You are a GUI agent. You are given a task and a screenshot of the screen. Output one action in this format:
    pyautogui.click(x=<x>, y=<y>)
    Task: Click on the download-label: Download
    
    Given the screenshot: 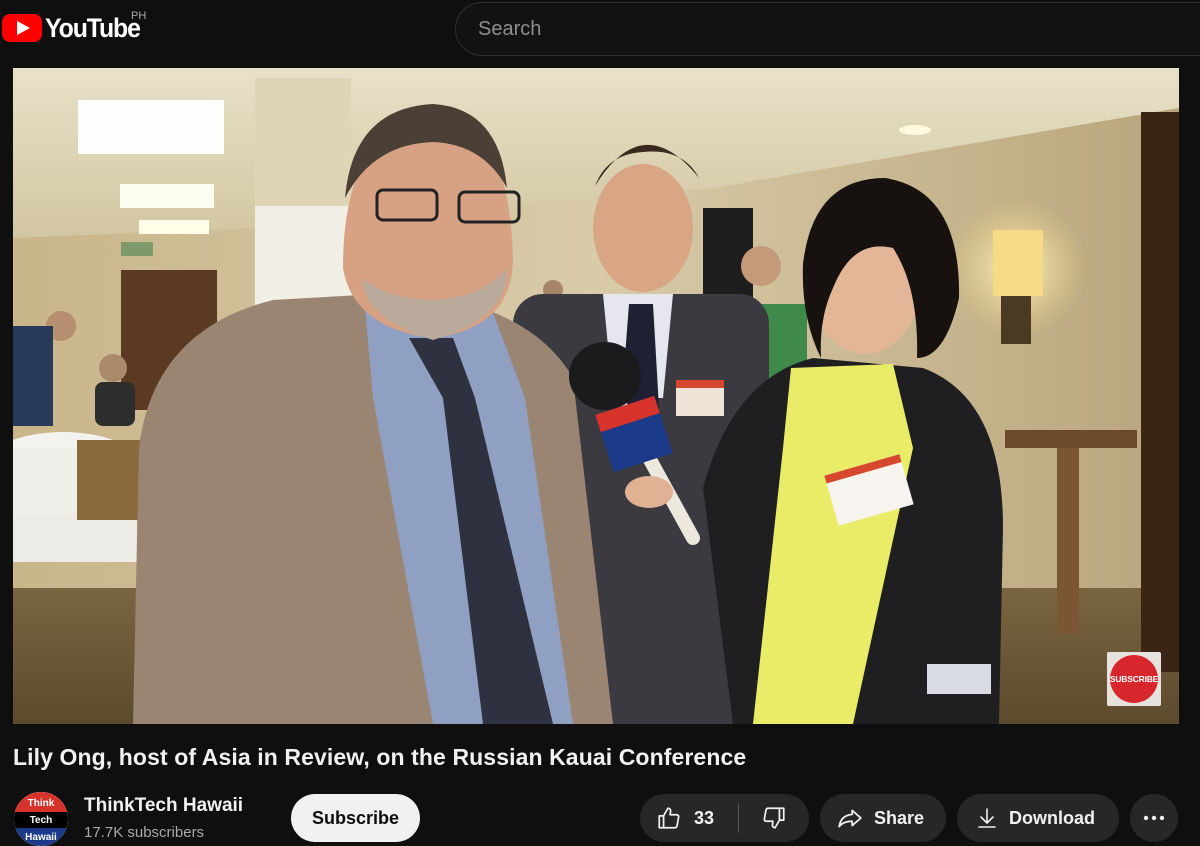 What is the action you would take?
    pyautogui.click(x=1052, y=817)
    